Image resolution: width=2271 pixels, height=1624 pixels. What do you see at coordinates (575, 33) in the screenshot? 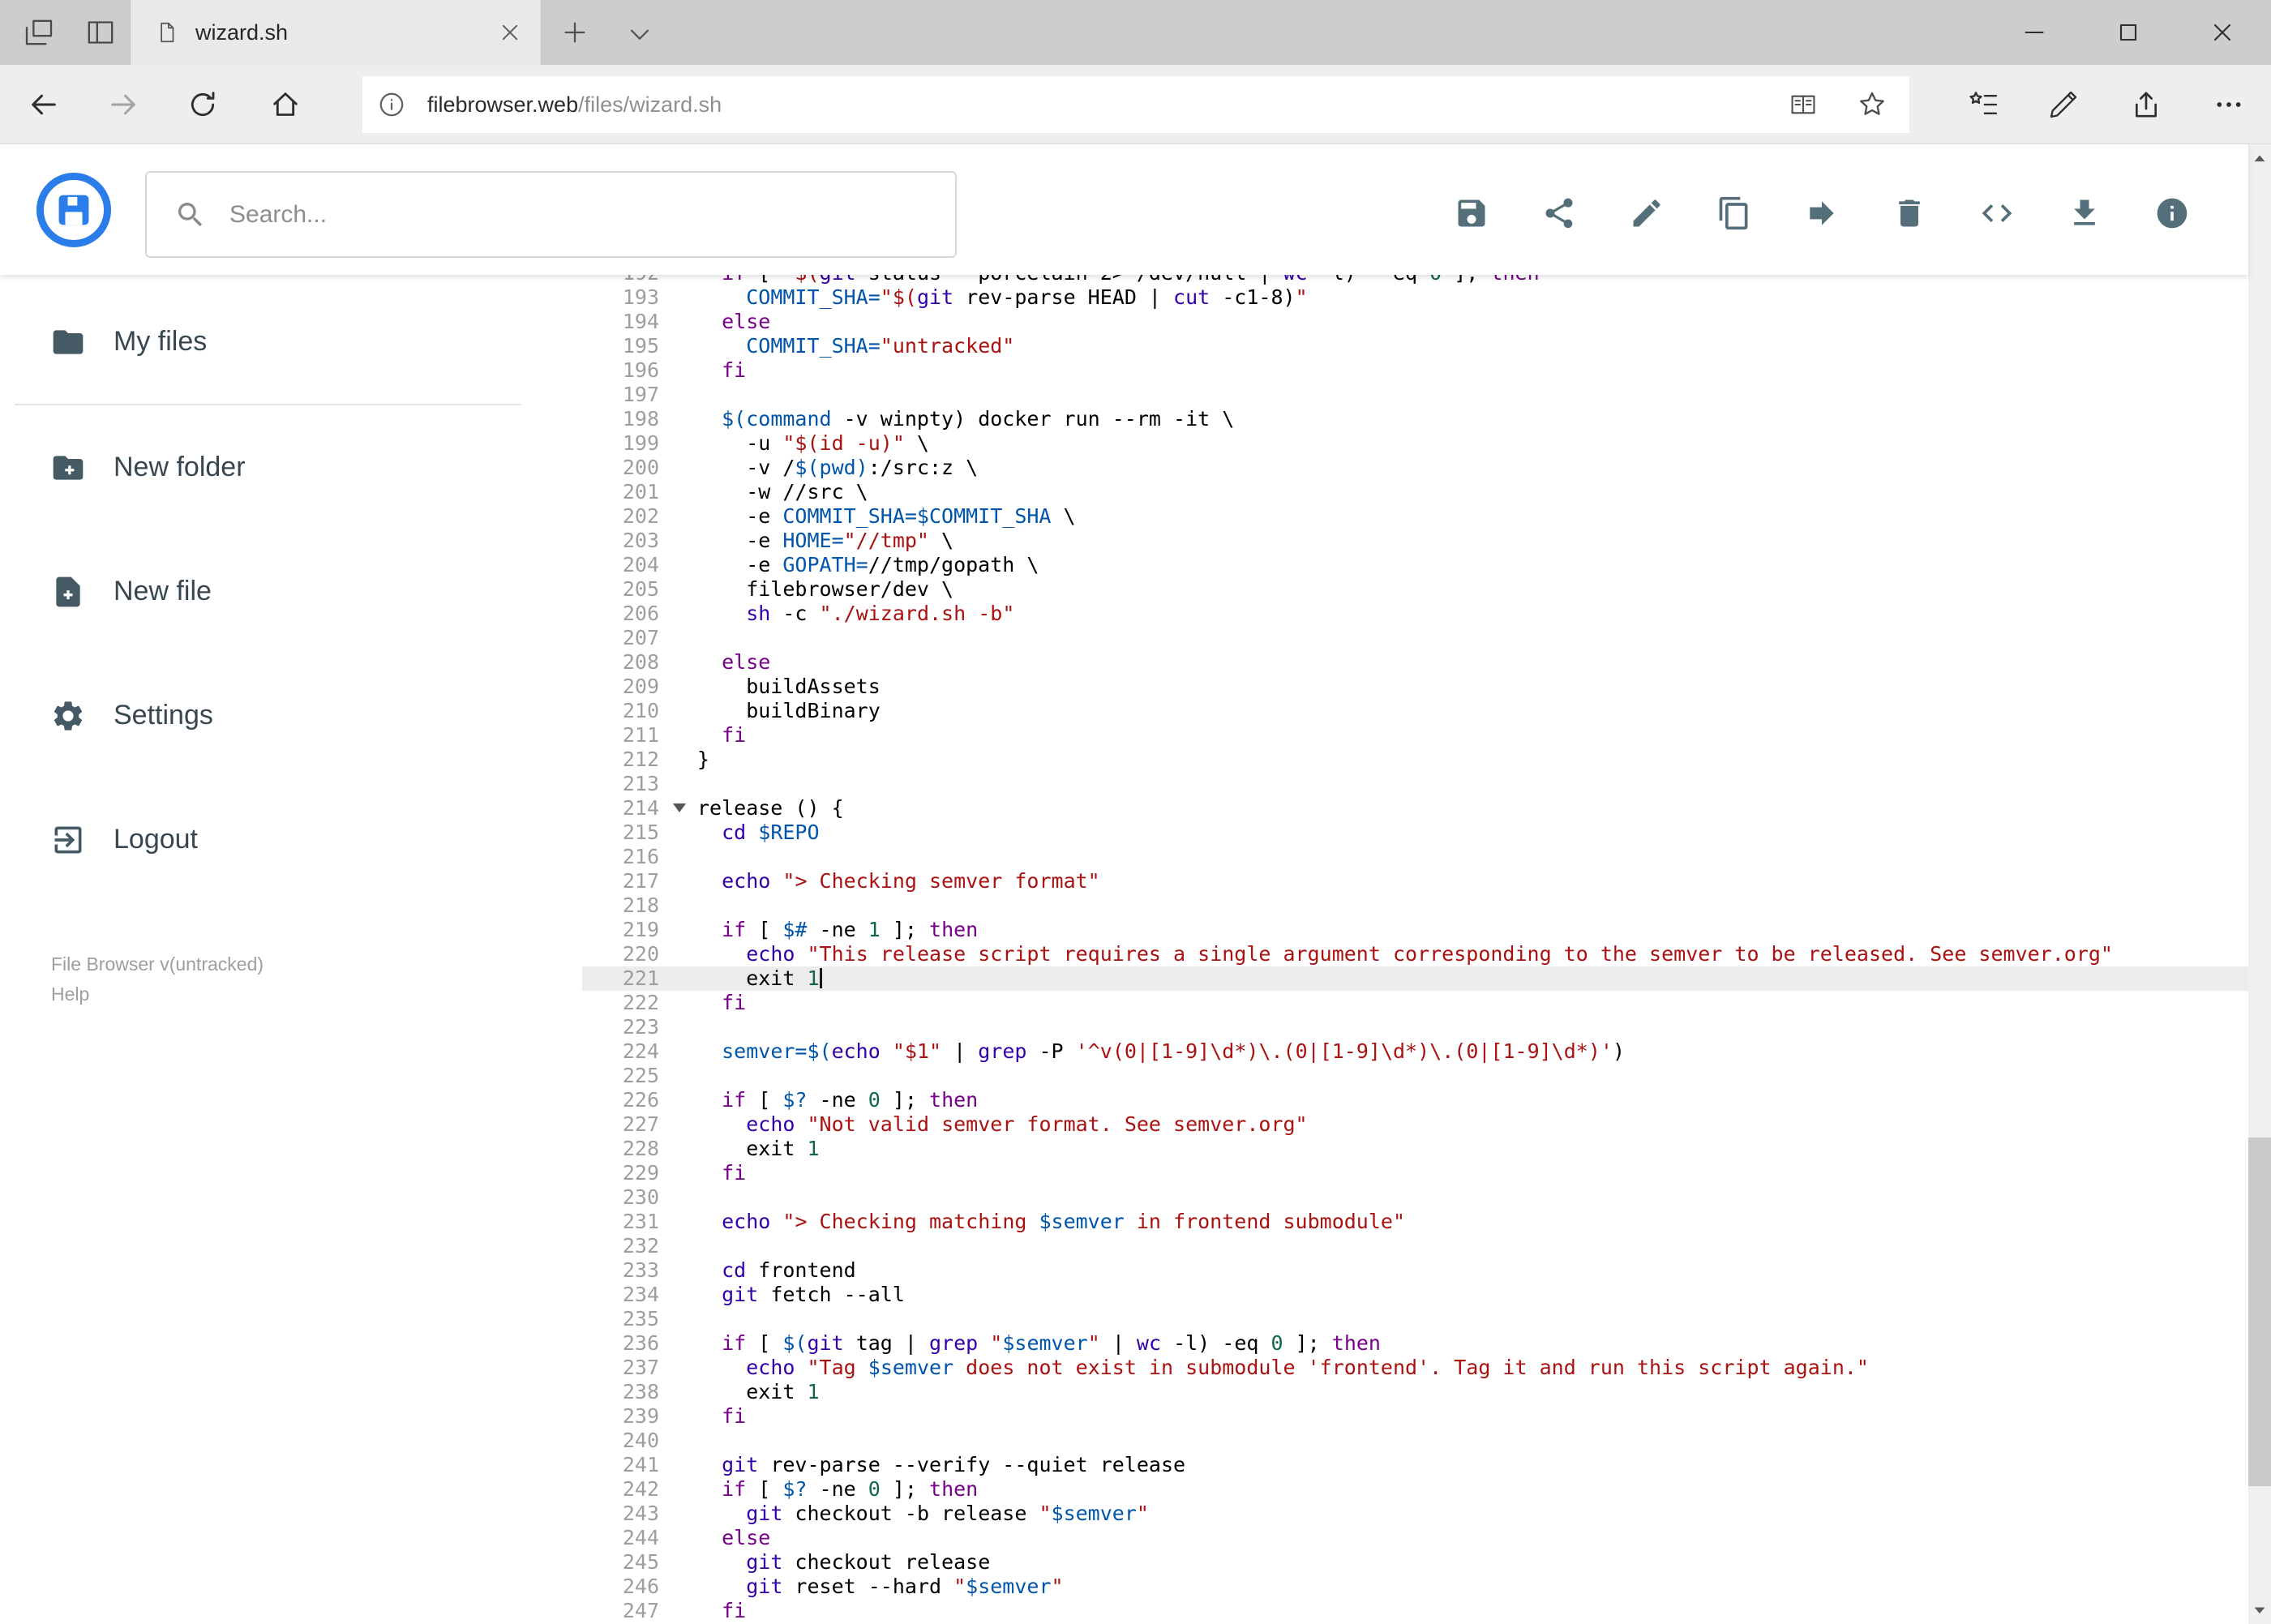
I see `new-tab-button` at bounding box center [575, 33].